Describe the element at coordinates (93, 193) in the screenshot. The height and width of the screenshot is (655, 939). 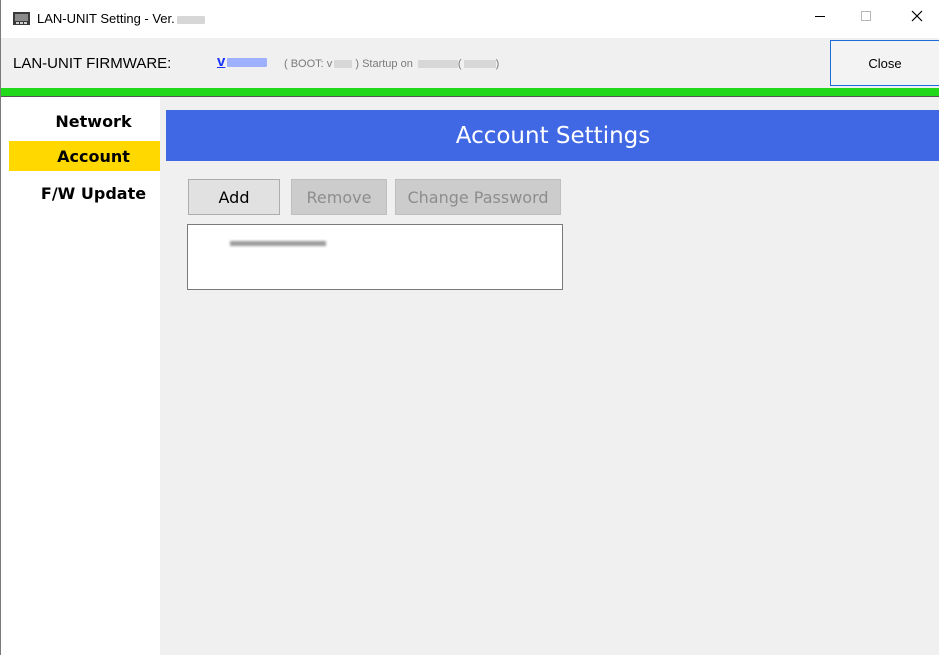
I see `sidebar-item-label: F/W Update` at that location.